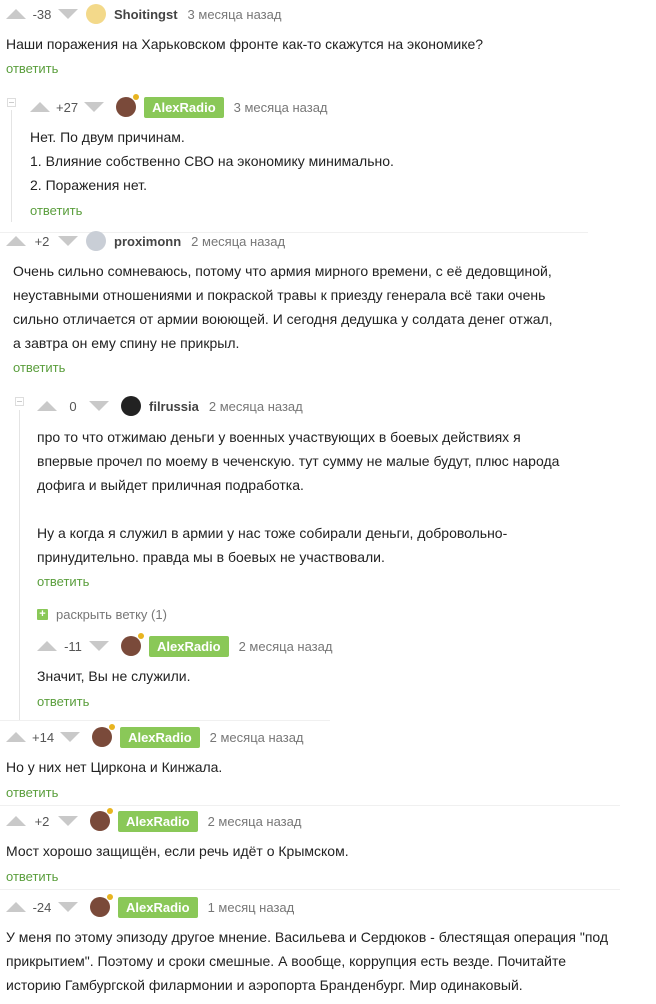  Describe the element at coordinates (42, 614) in the screenshot. I see `plus-icon: +` at that location.